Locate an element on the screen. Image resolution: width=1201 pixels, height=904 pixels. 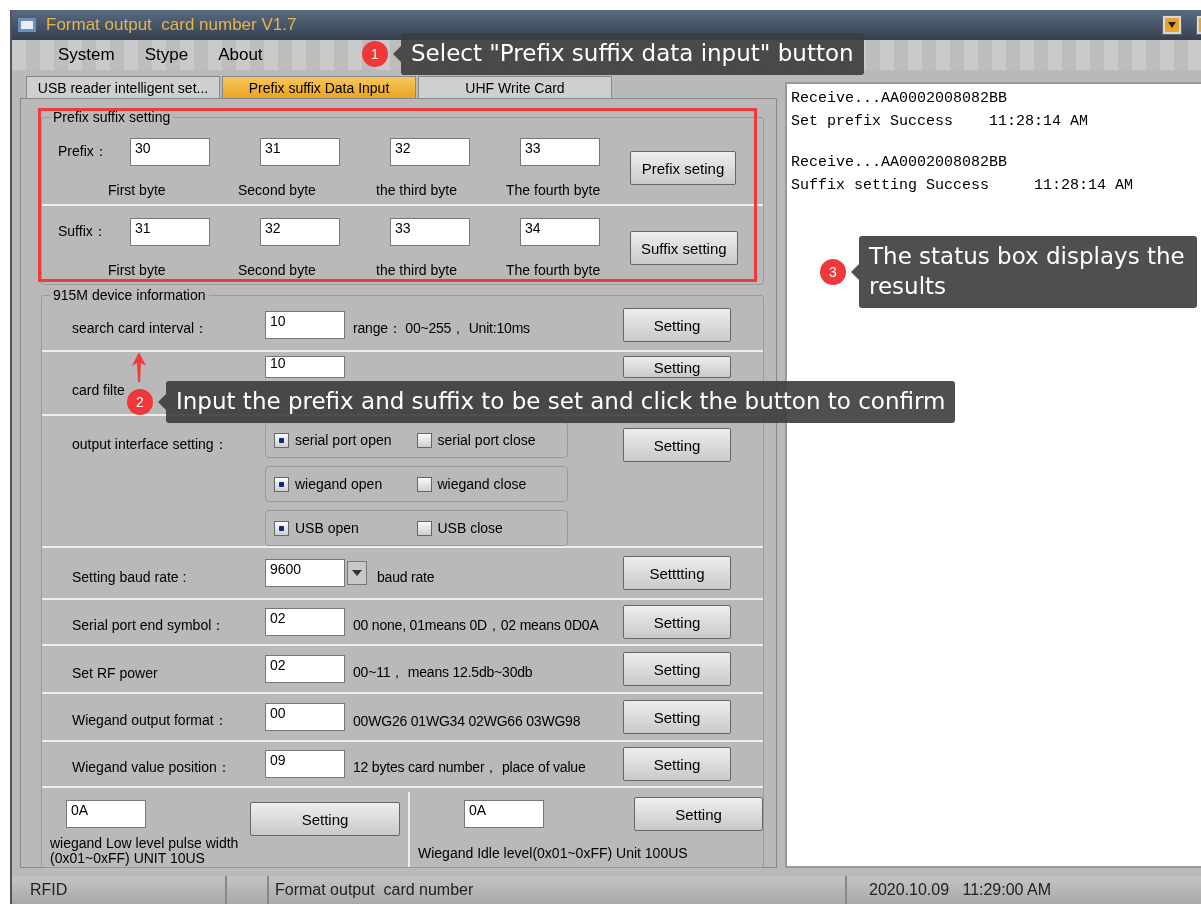
arrow-icon is located at coordinates (139, 367).